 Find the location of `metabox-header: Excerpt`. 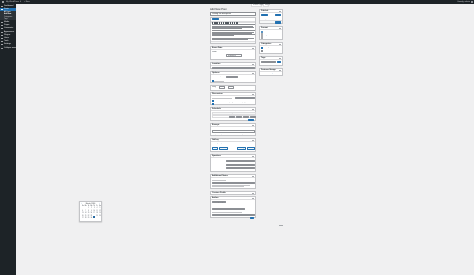

metabox-header: Excerpt is located at coordinates (233, 125).